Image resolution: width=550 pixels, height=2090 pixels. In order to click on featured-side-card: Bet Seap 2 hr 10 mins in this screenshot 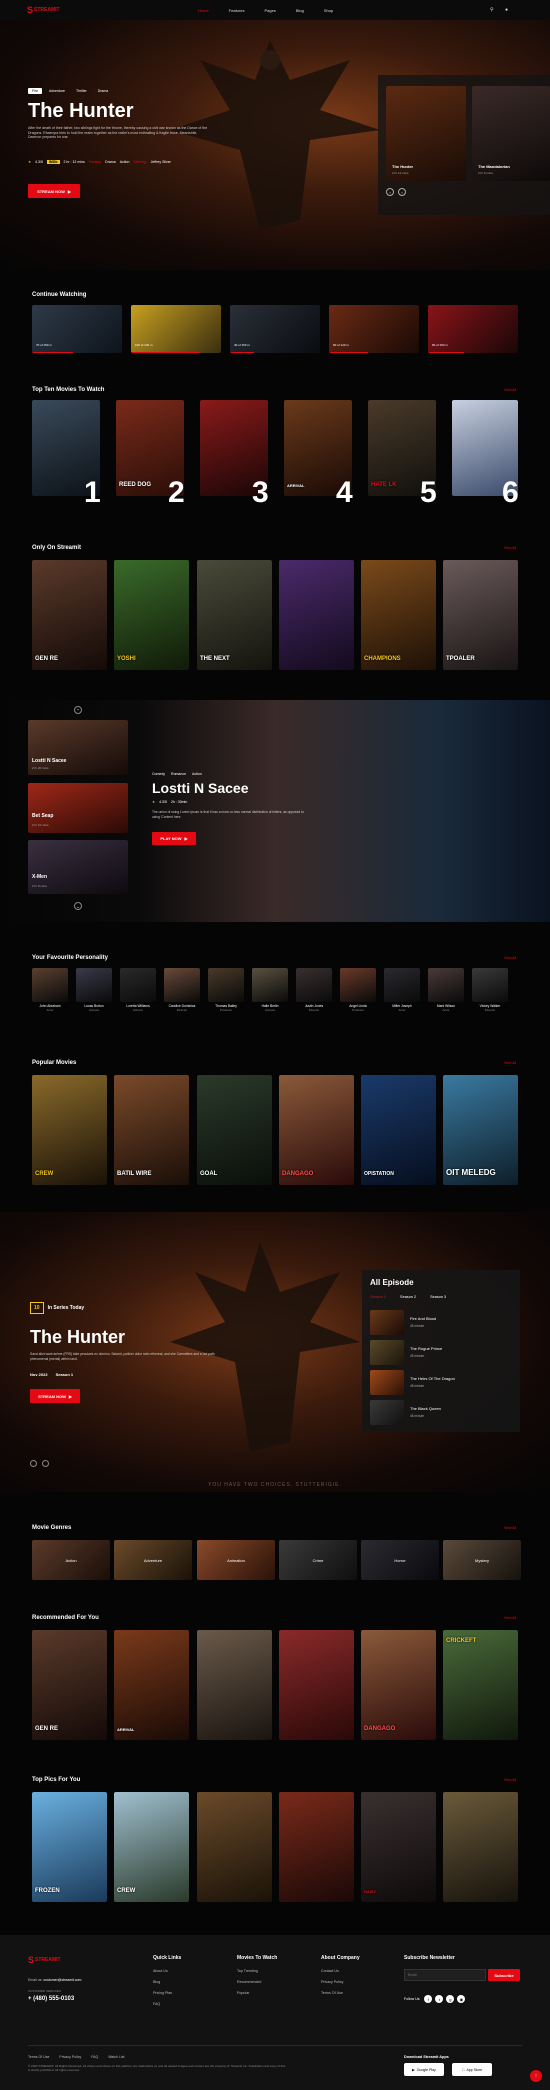, I will do `click(78, 808)`.